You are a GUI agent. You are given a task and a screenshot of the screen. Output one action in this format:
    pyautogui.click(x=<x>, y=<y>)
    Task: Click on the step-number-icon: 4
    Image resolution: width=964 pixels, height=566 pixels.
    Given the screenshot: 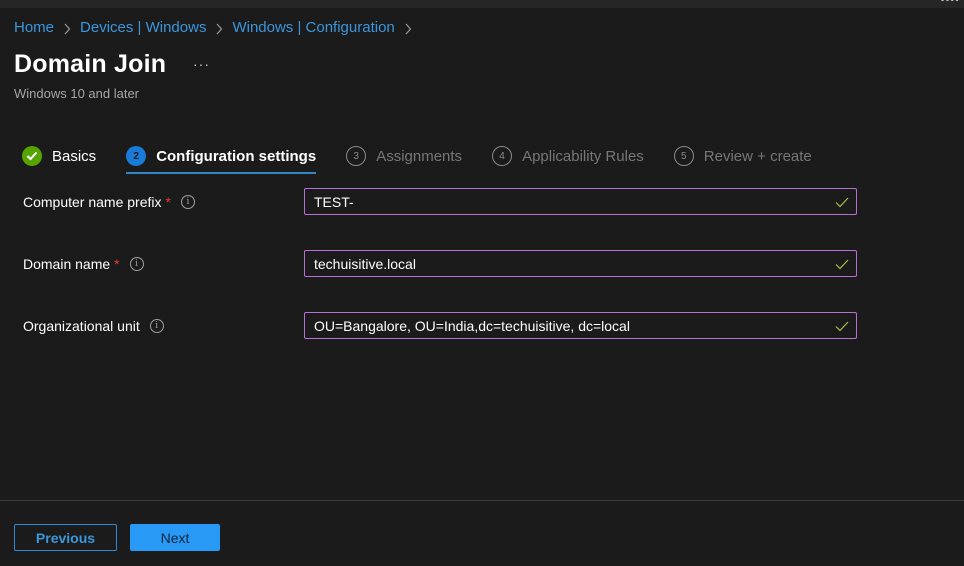 What is the action you would take?
    pyautogui.click(x=502, y=156)
    